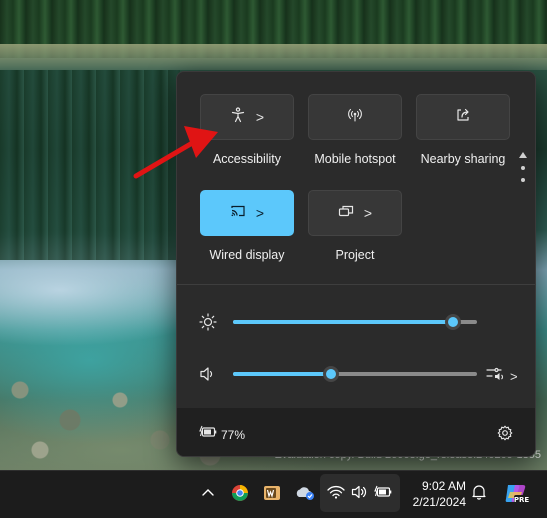  I want to click on clock-time: 9:02 AM, so click(443, 486).